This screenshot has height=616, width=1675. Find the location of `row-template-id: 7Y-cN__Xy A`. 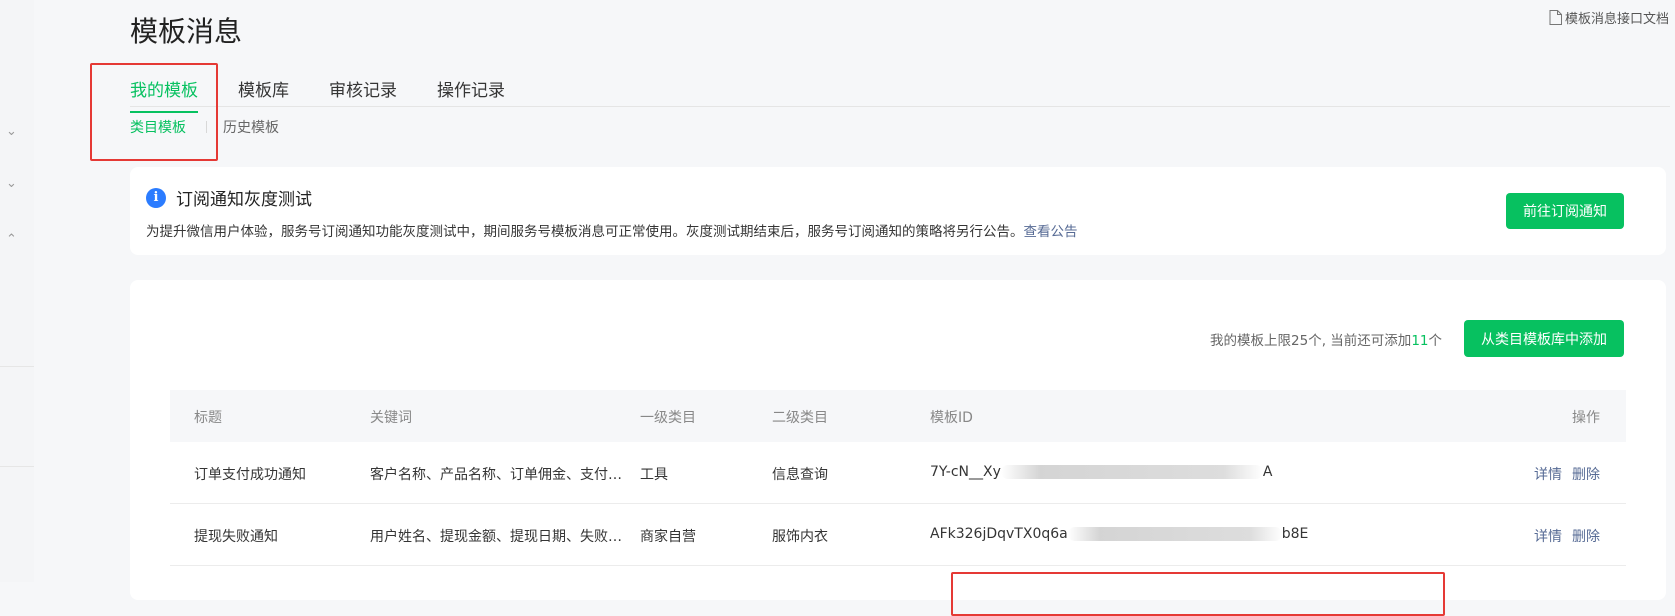

row-template-id: 7Y-cN__Xy A is located at coordinates (1101, 472).